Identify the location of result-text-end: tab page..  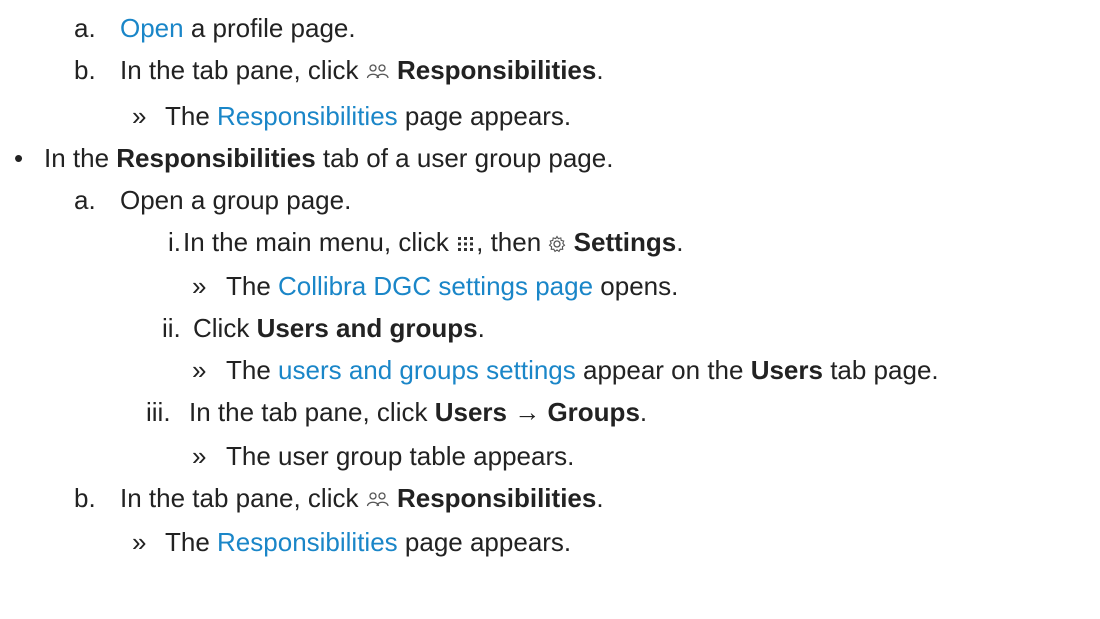
(880, 370).